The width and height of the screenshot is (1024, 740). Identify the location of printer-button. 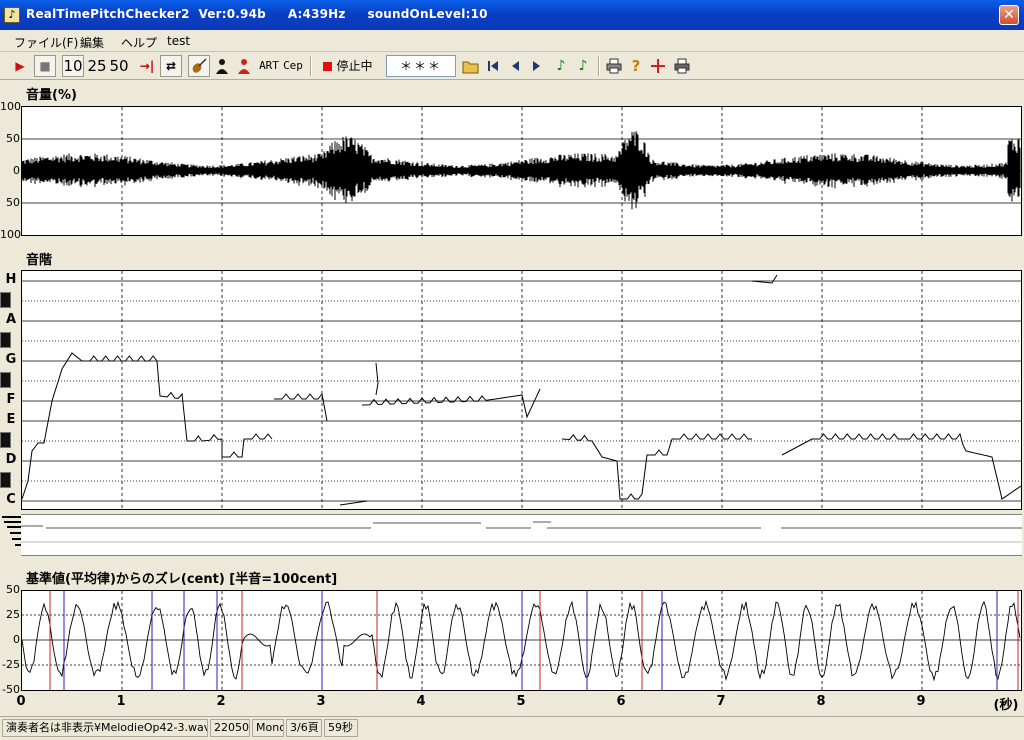
(682, 66).